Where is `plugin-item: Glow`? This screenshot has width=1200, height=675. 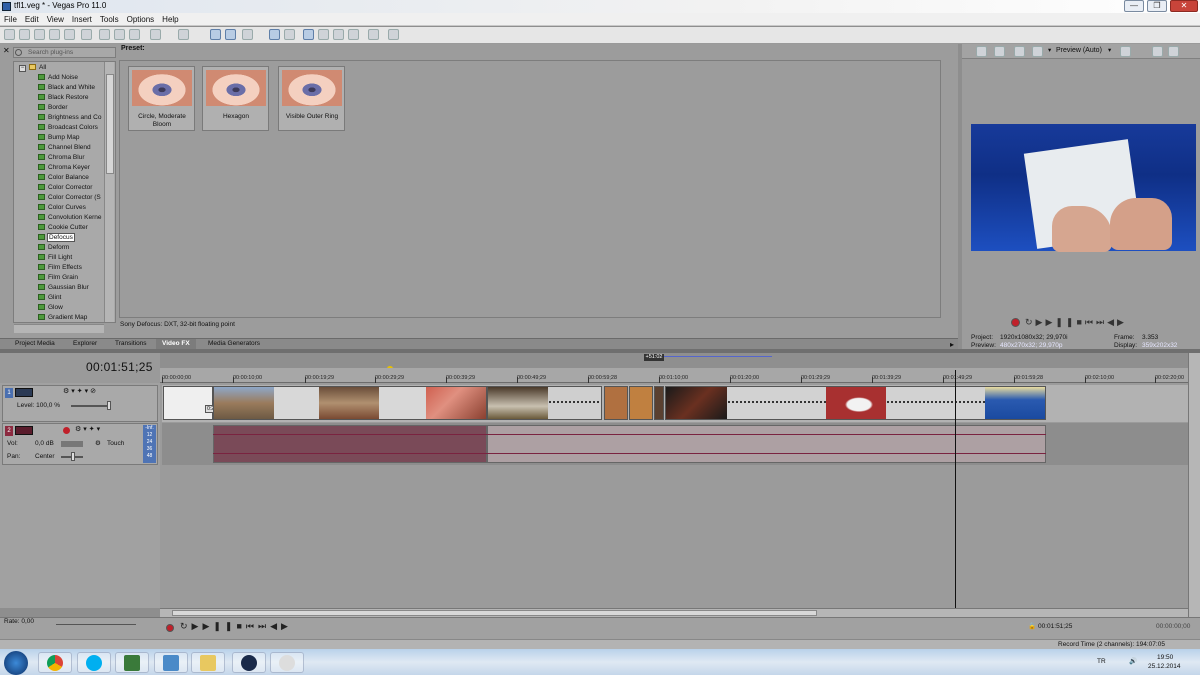
plugin-item: Glow is located at coordinates (72, 308).